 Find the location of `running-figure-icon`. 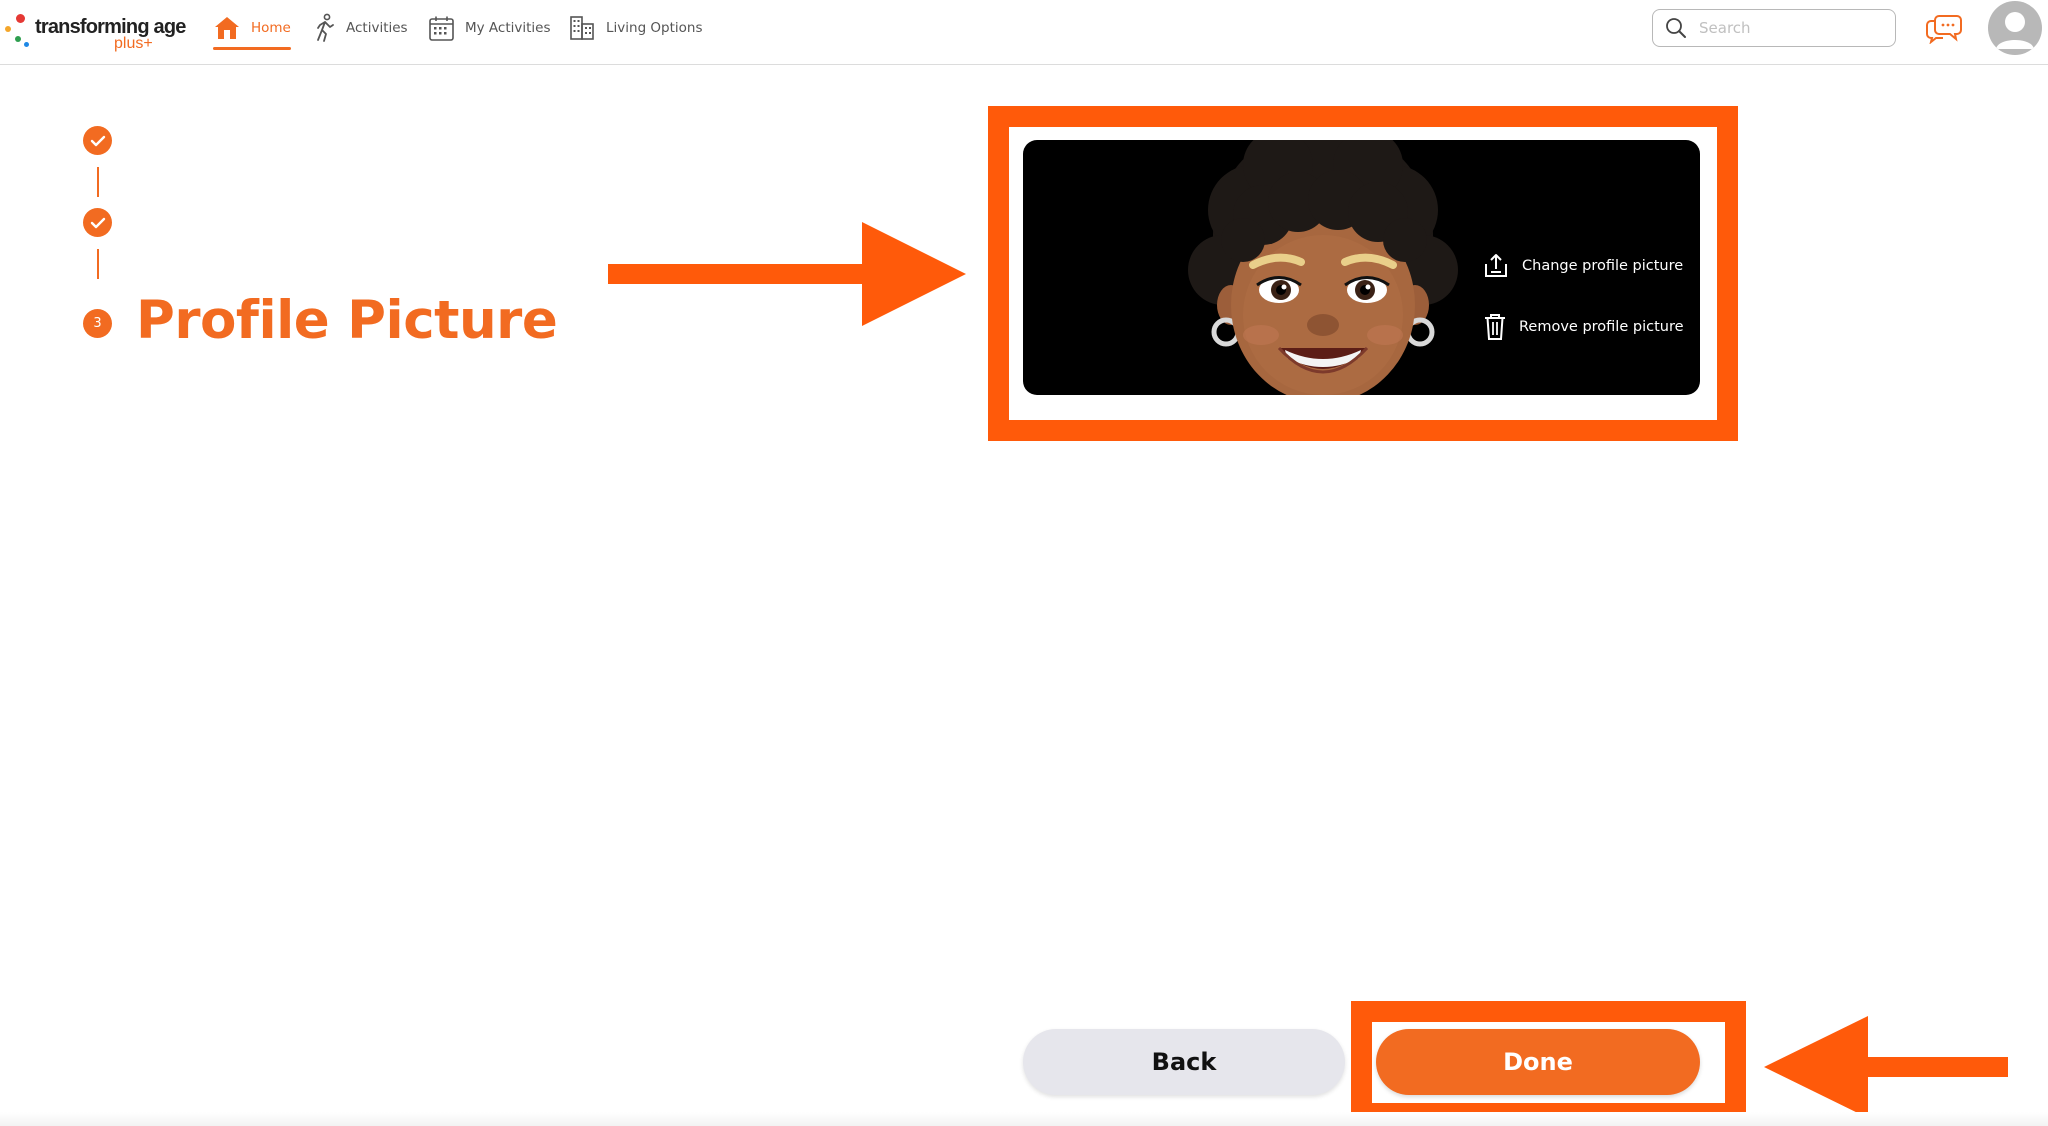

running-figure-icon is located at coordinates (325, 27).